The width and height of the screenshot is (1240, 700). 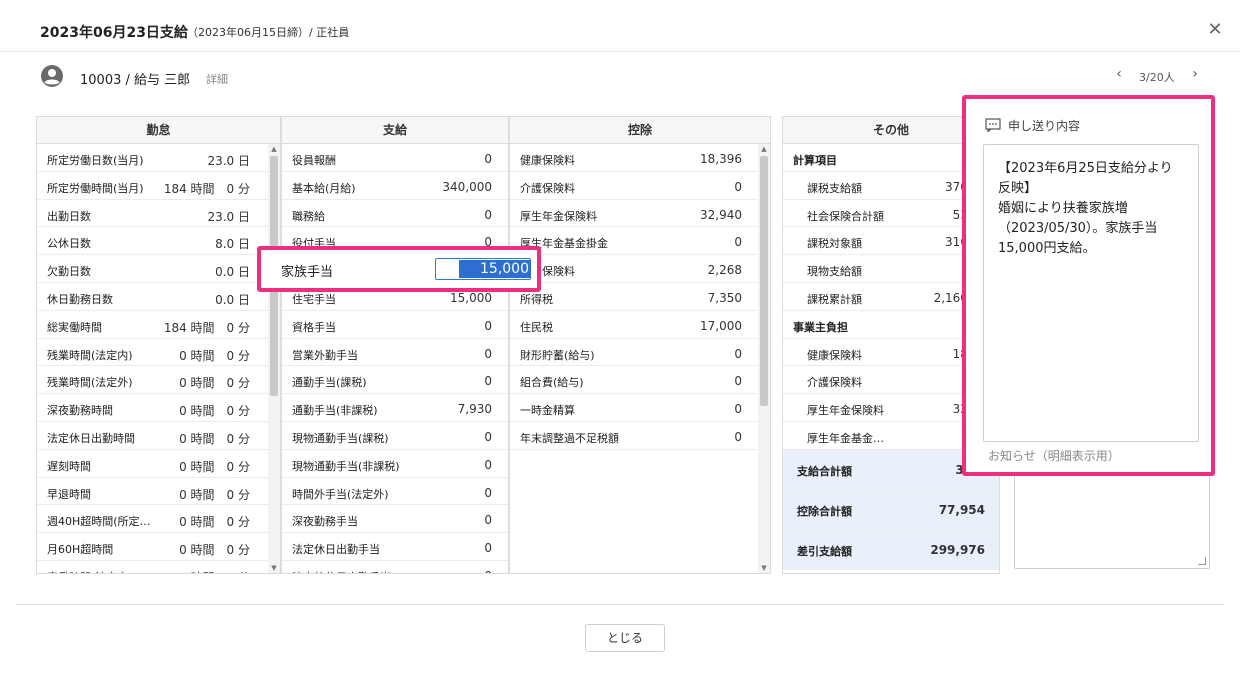 What do you see at coordinates (158, 158) in the screenshot?
I see `table-row: 所定労働日数(当月) 23.0 日` at bounding box center [158, 158].